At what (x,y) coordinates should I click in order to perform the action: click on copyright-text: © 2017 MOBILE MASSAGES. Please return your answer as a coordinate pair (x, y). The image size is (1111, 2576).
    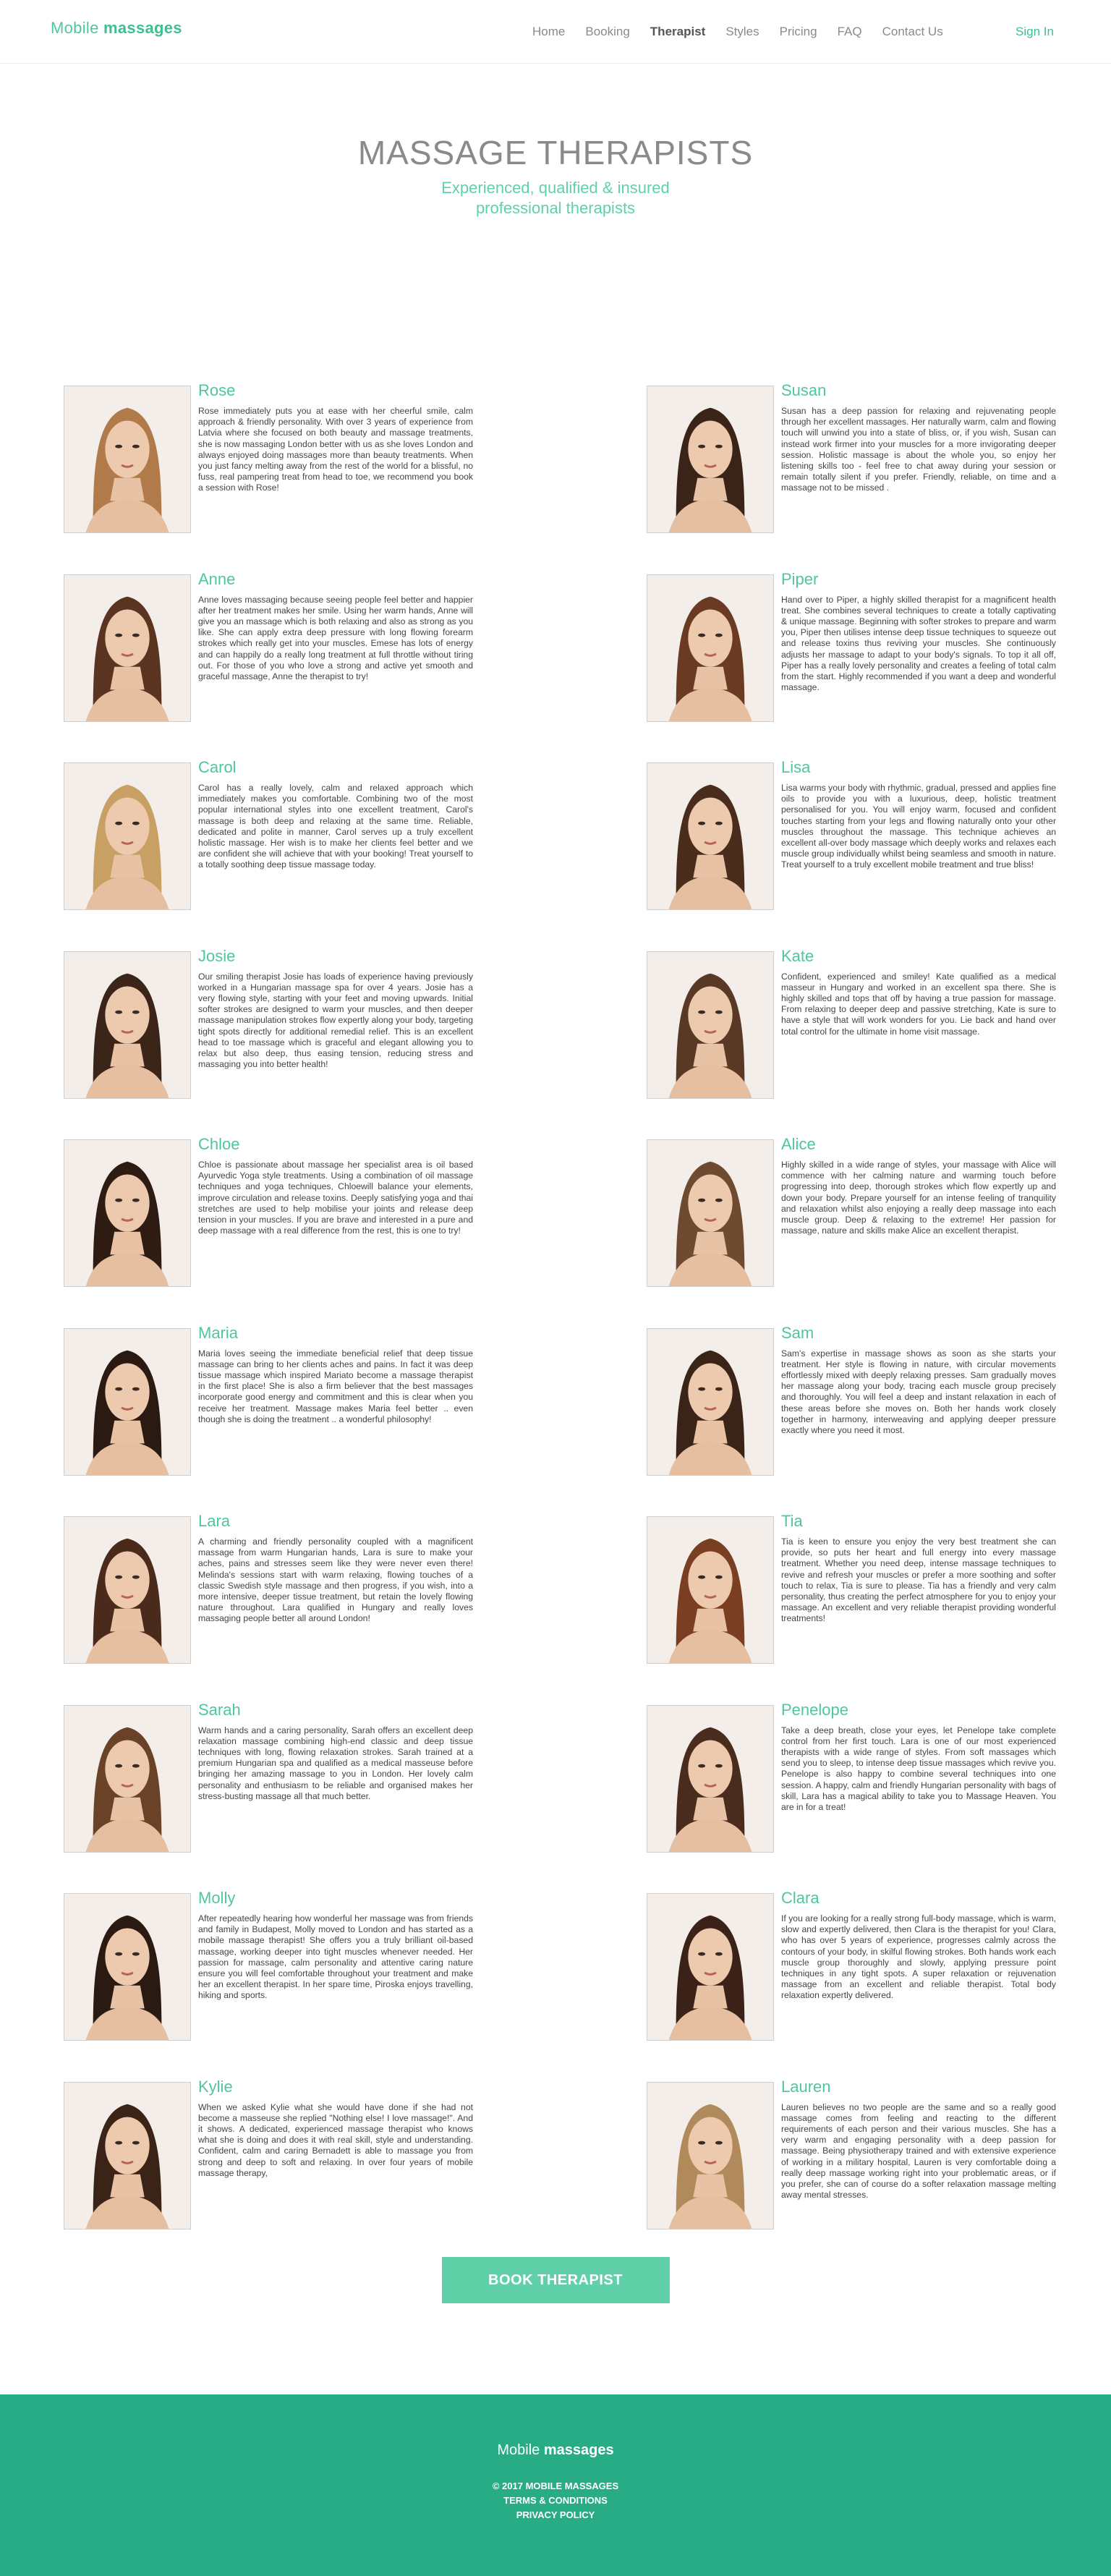
    Looking at the image, I should click on (555, 2486).